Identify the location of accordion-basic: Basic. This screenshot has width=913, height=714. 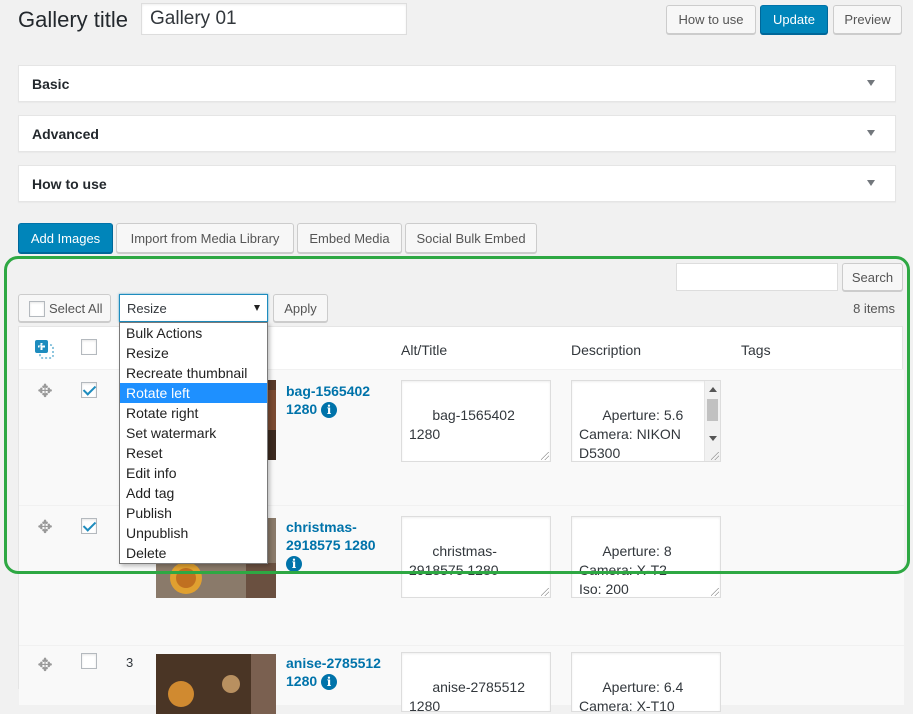
(457, 83).